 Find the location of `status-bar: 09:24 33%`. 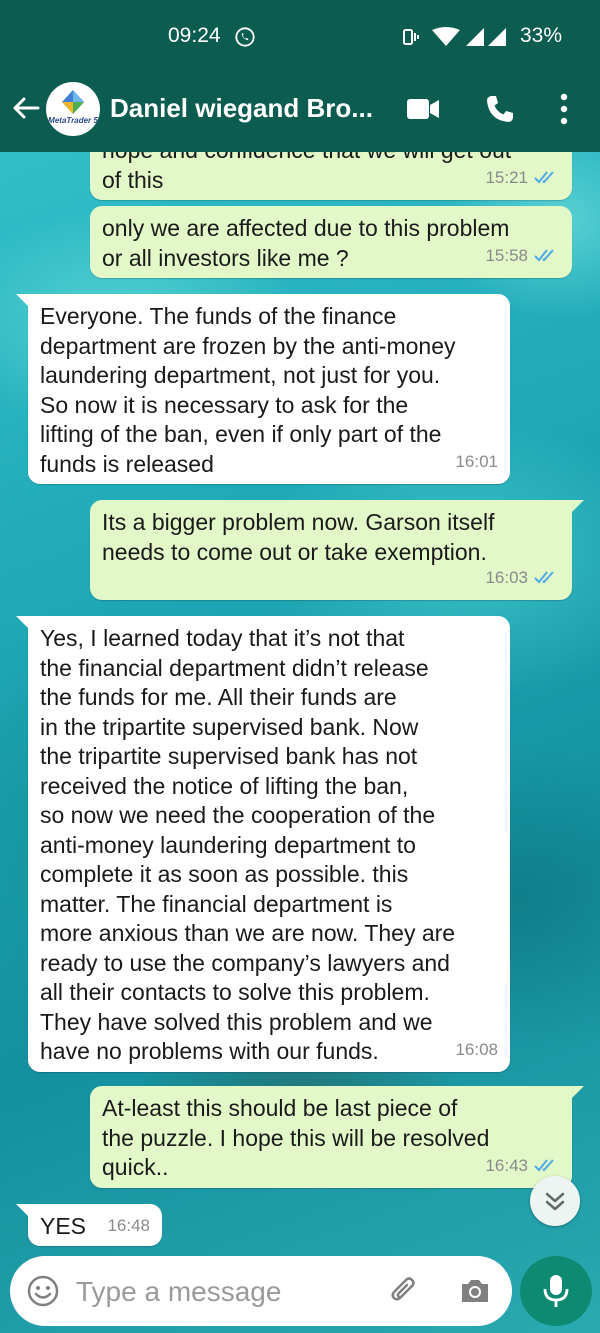

status-bar: 09:24 33% is located at coordinates (300, 33).